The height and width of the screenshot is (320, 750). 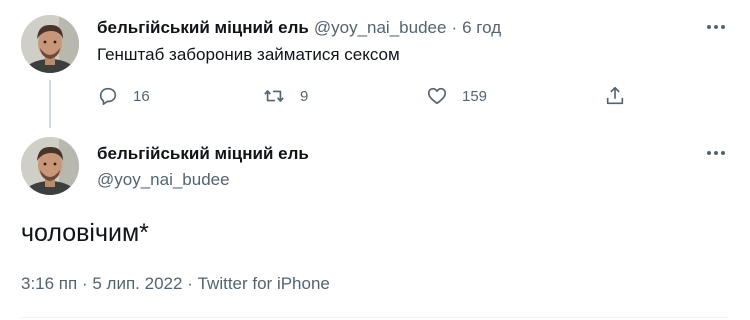 What do you see at coordinates (264, 283) in the screenshot?
I see `tweet-source-link: Twitter for iPhone` at bounding box center [264, 283].